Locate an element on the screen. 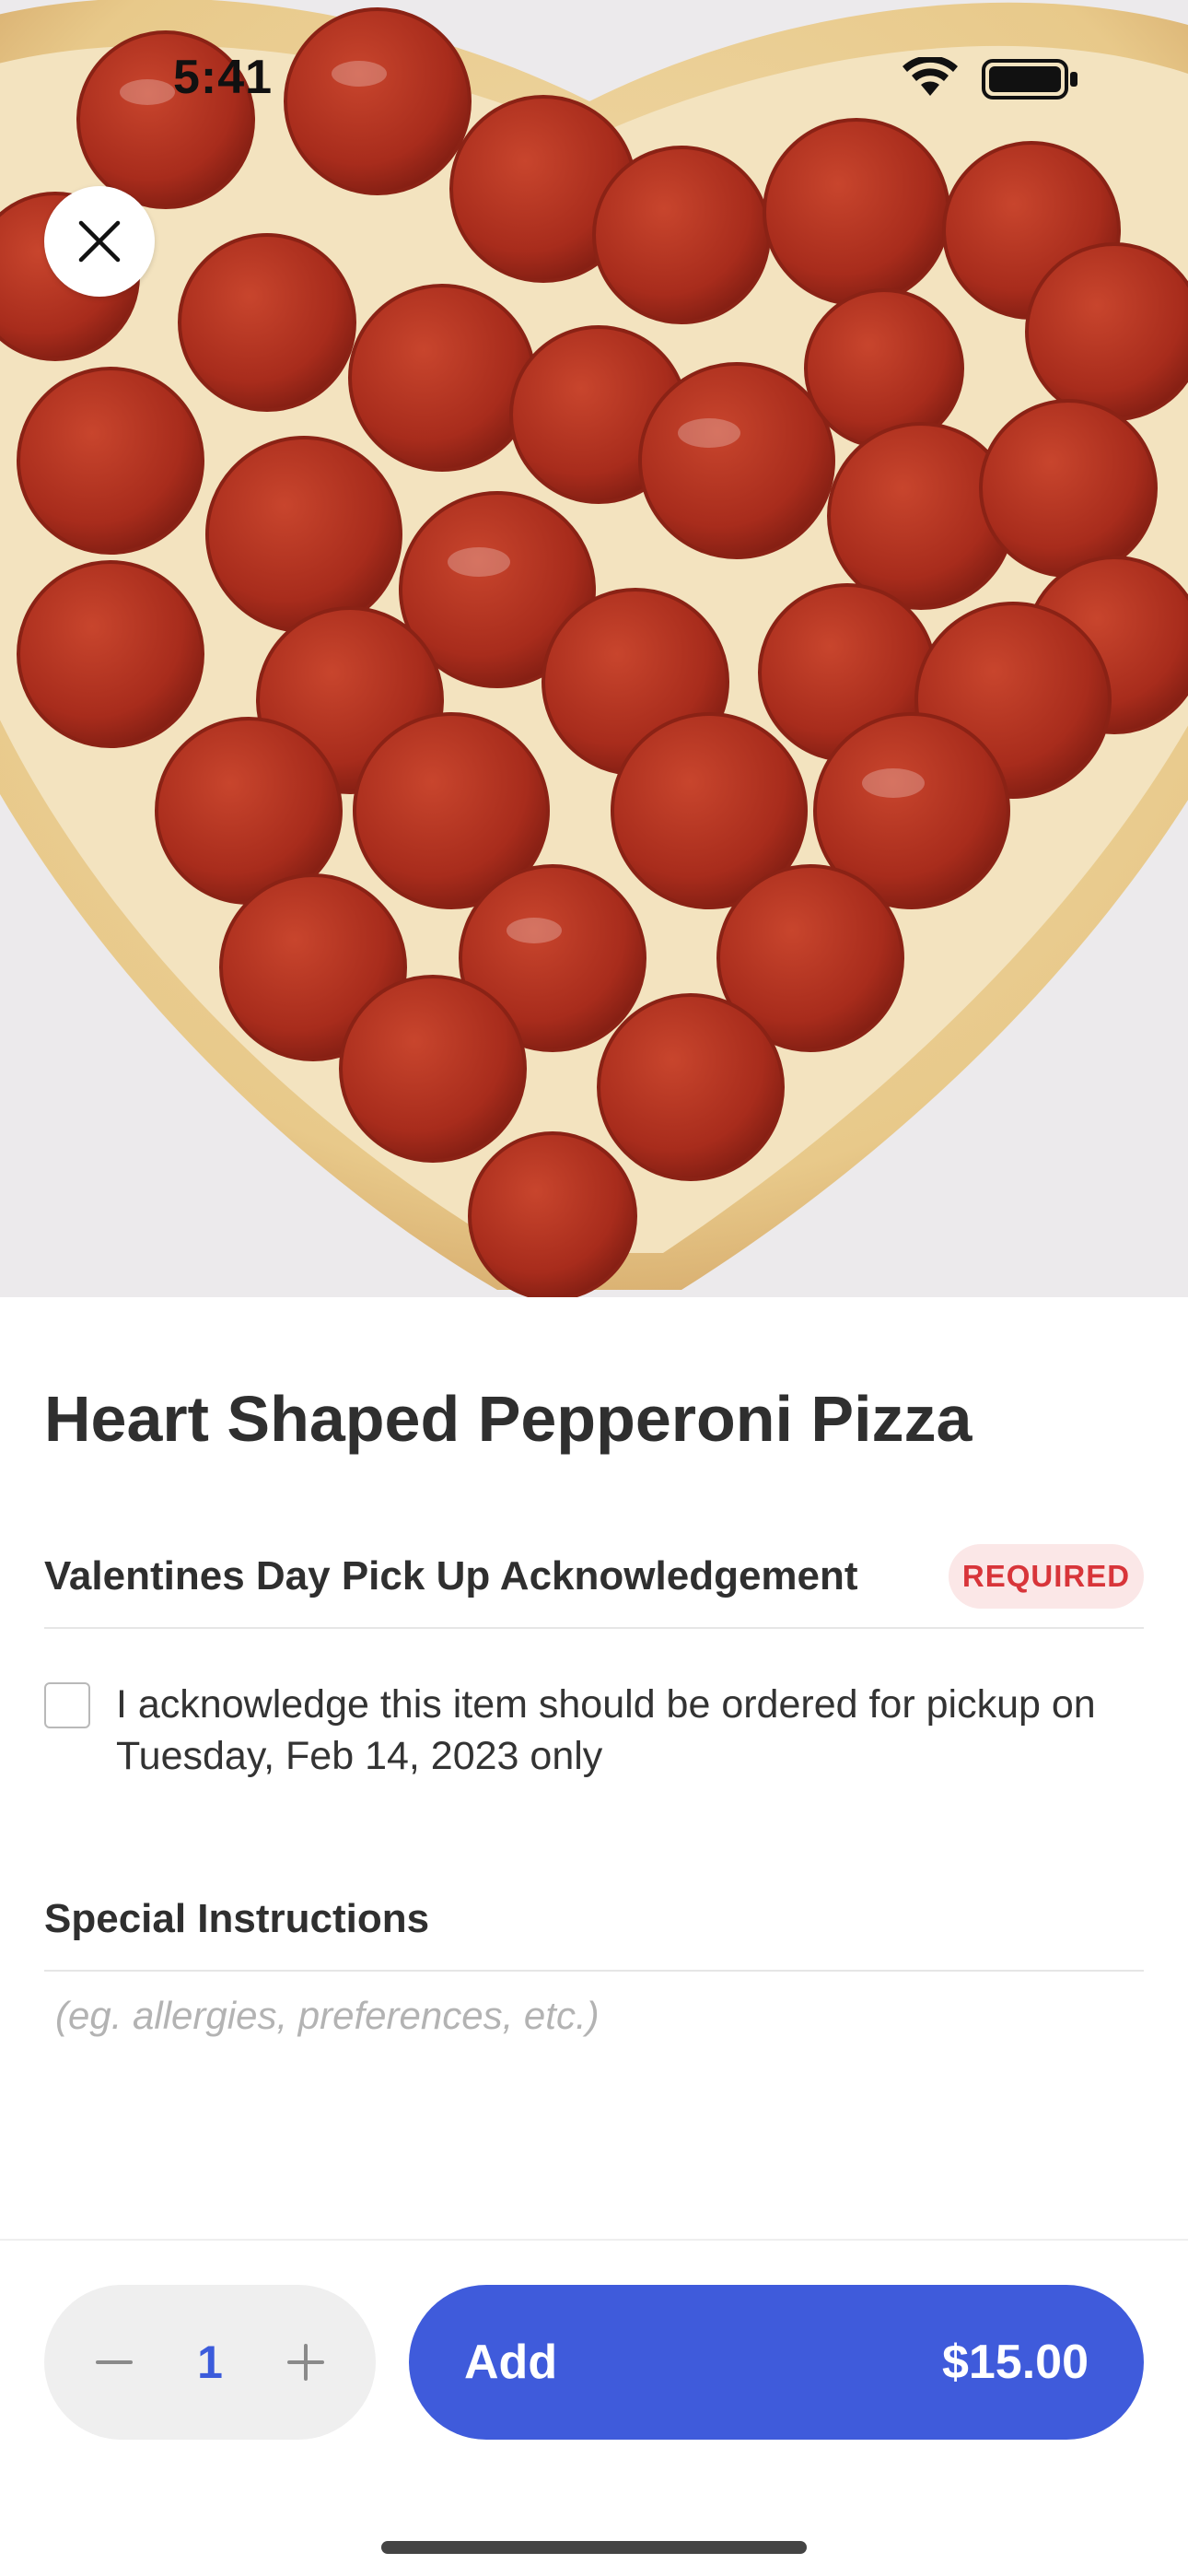 The height and width of the screenshot is (2576, 1188). special-instructions-input: (eg. allergies, preferences, etc.) is located at coordinates (594, 2016).